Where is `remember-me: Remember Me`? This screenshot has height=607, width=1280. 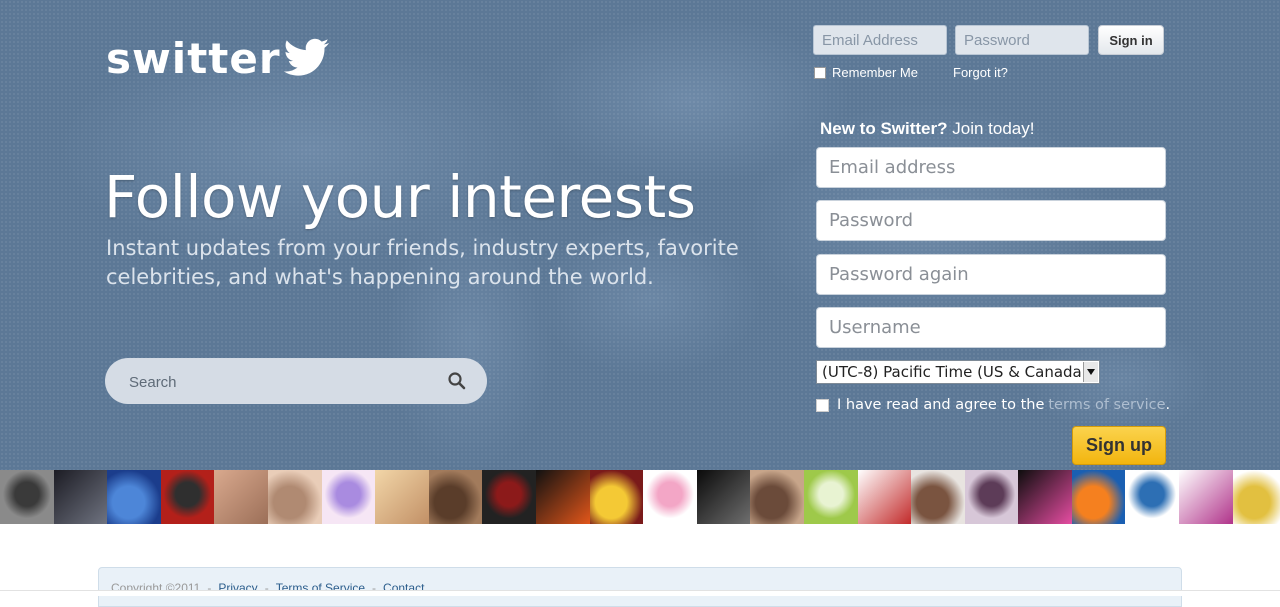
remember-me: Remember Me is located at coordinates (866, 72).